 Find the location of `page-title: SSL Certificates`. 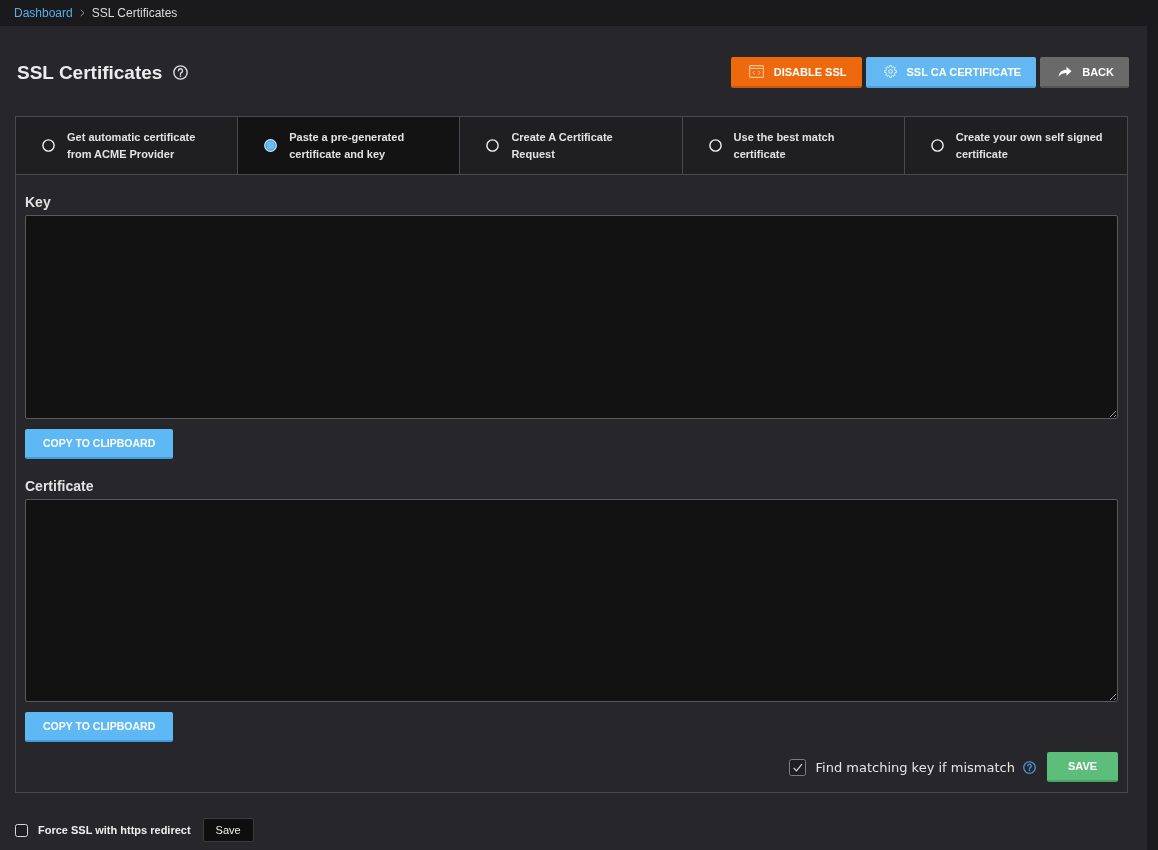

page-title: SSL Certificates is located at coordinates (90, 72).